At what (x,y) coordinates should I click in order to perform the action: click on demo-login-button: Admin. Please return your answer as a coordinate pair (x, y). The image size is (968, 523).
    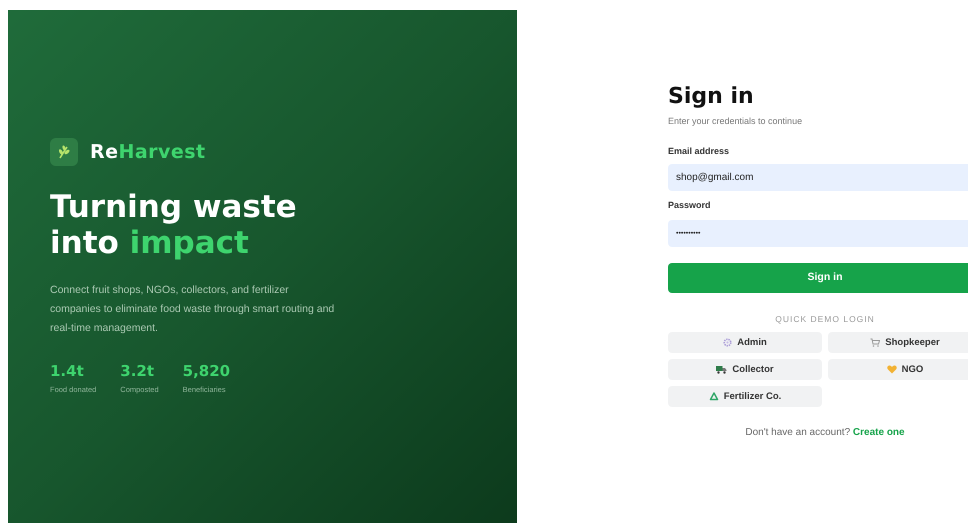
    Looking at the image, I should click on (745, 343).